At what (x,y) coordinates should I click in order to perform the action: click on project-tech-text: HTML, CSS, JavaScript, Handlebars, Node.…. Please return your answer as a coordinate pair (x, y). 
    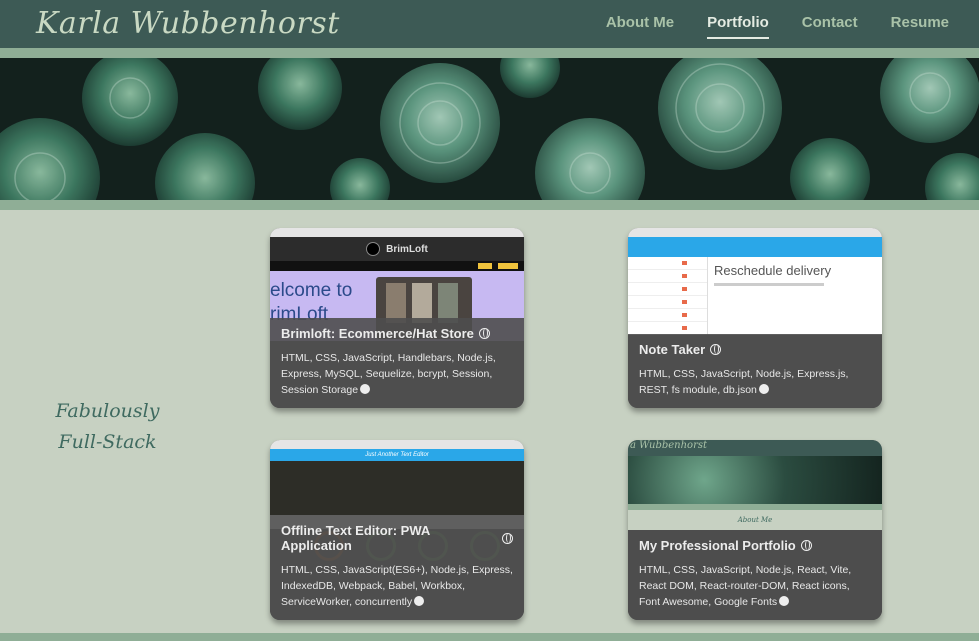
    Looking at the image, I should click on (388, 374).